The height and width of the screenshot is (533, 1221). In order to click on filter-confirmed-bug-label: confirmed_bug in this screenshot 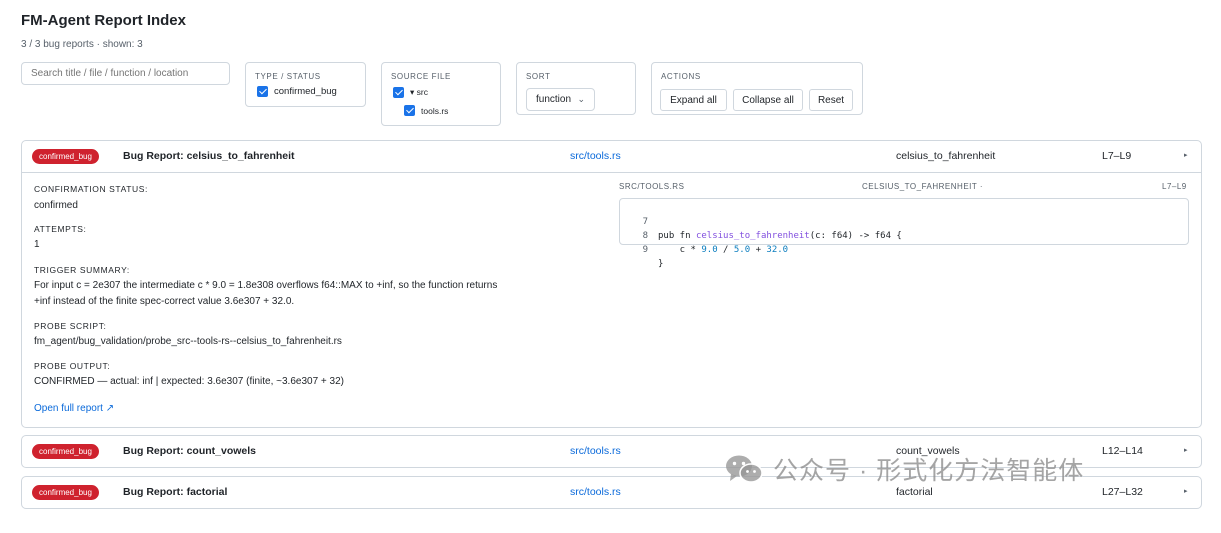, I will do `click(305, 91)`.